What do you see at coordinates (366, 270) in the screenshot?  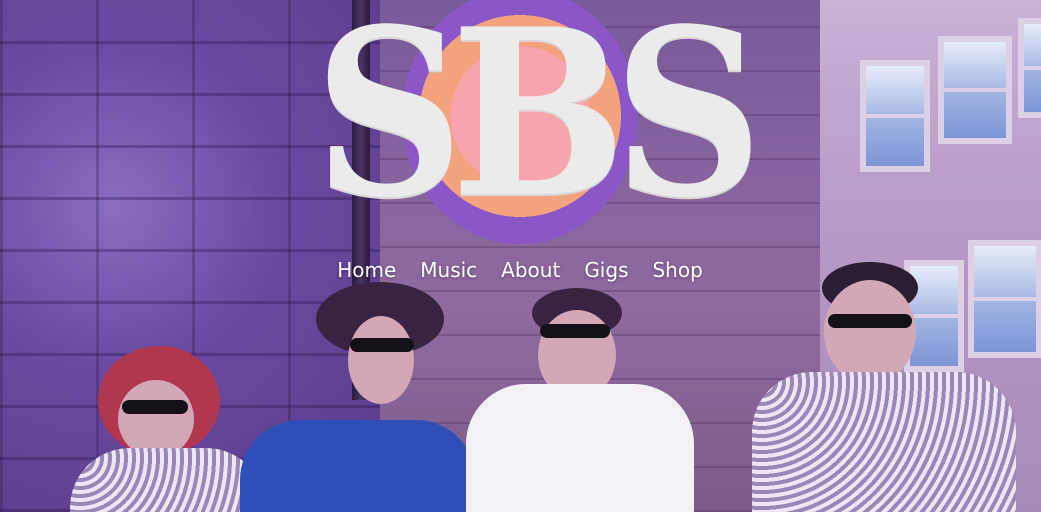 I see `nav-home: Home` at bounding box center [366, 270].